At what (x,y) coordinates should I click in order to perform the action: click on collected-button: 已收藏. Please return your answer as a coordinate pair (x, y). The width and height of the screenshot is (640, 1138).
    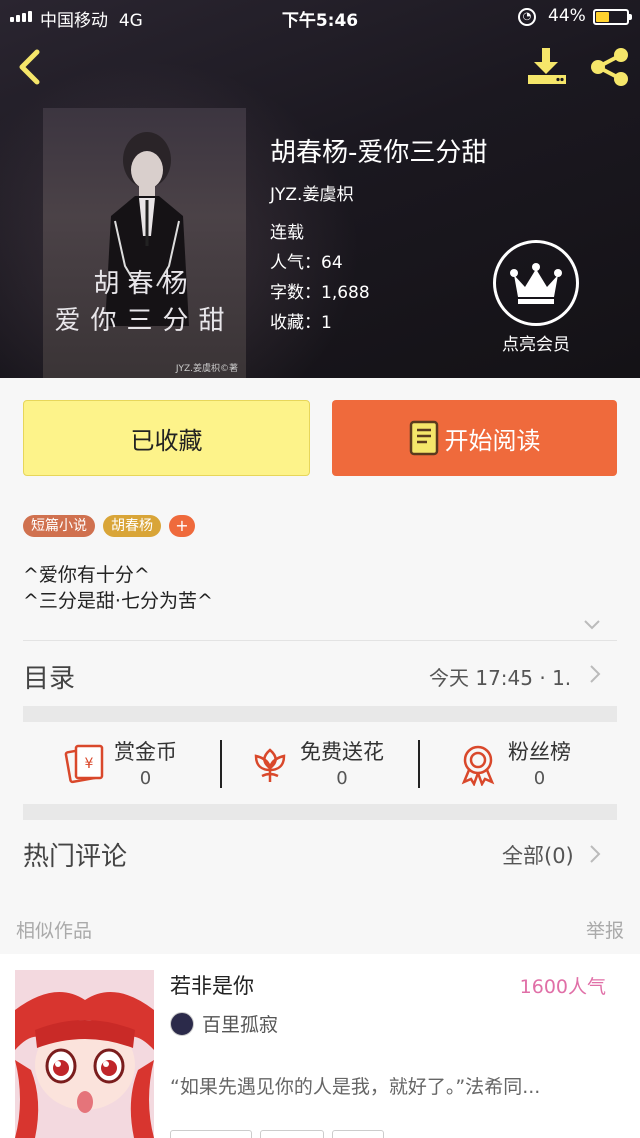
    Looking at the image, I should click on (166, 438).